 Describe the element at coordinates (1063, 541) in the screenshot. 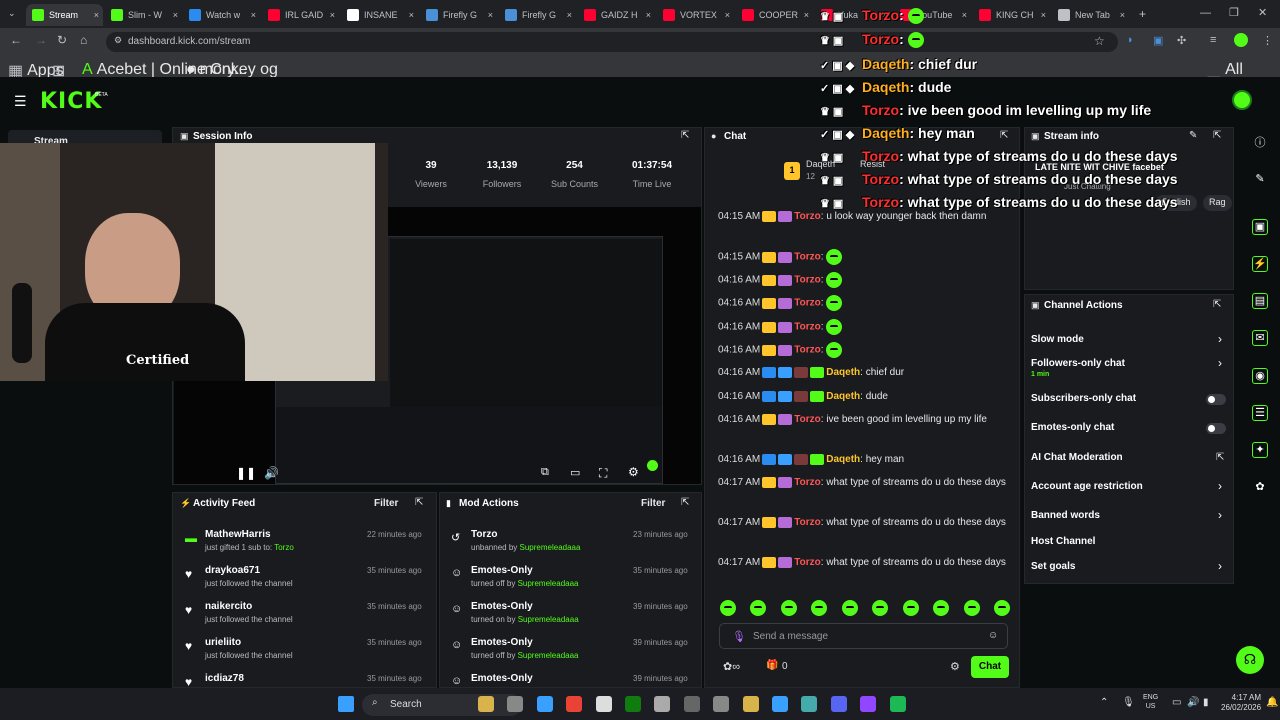

I see `channel-action-7: Host Channel` at that location.